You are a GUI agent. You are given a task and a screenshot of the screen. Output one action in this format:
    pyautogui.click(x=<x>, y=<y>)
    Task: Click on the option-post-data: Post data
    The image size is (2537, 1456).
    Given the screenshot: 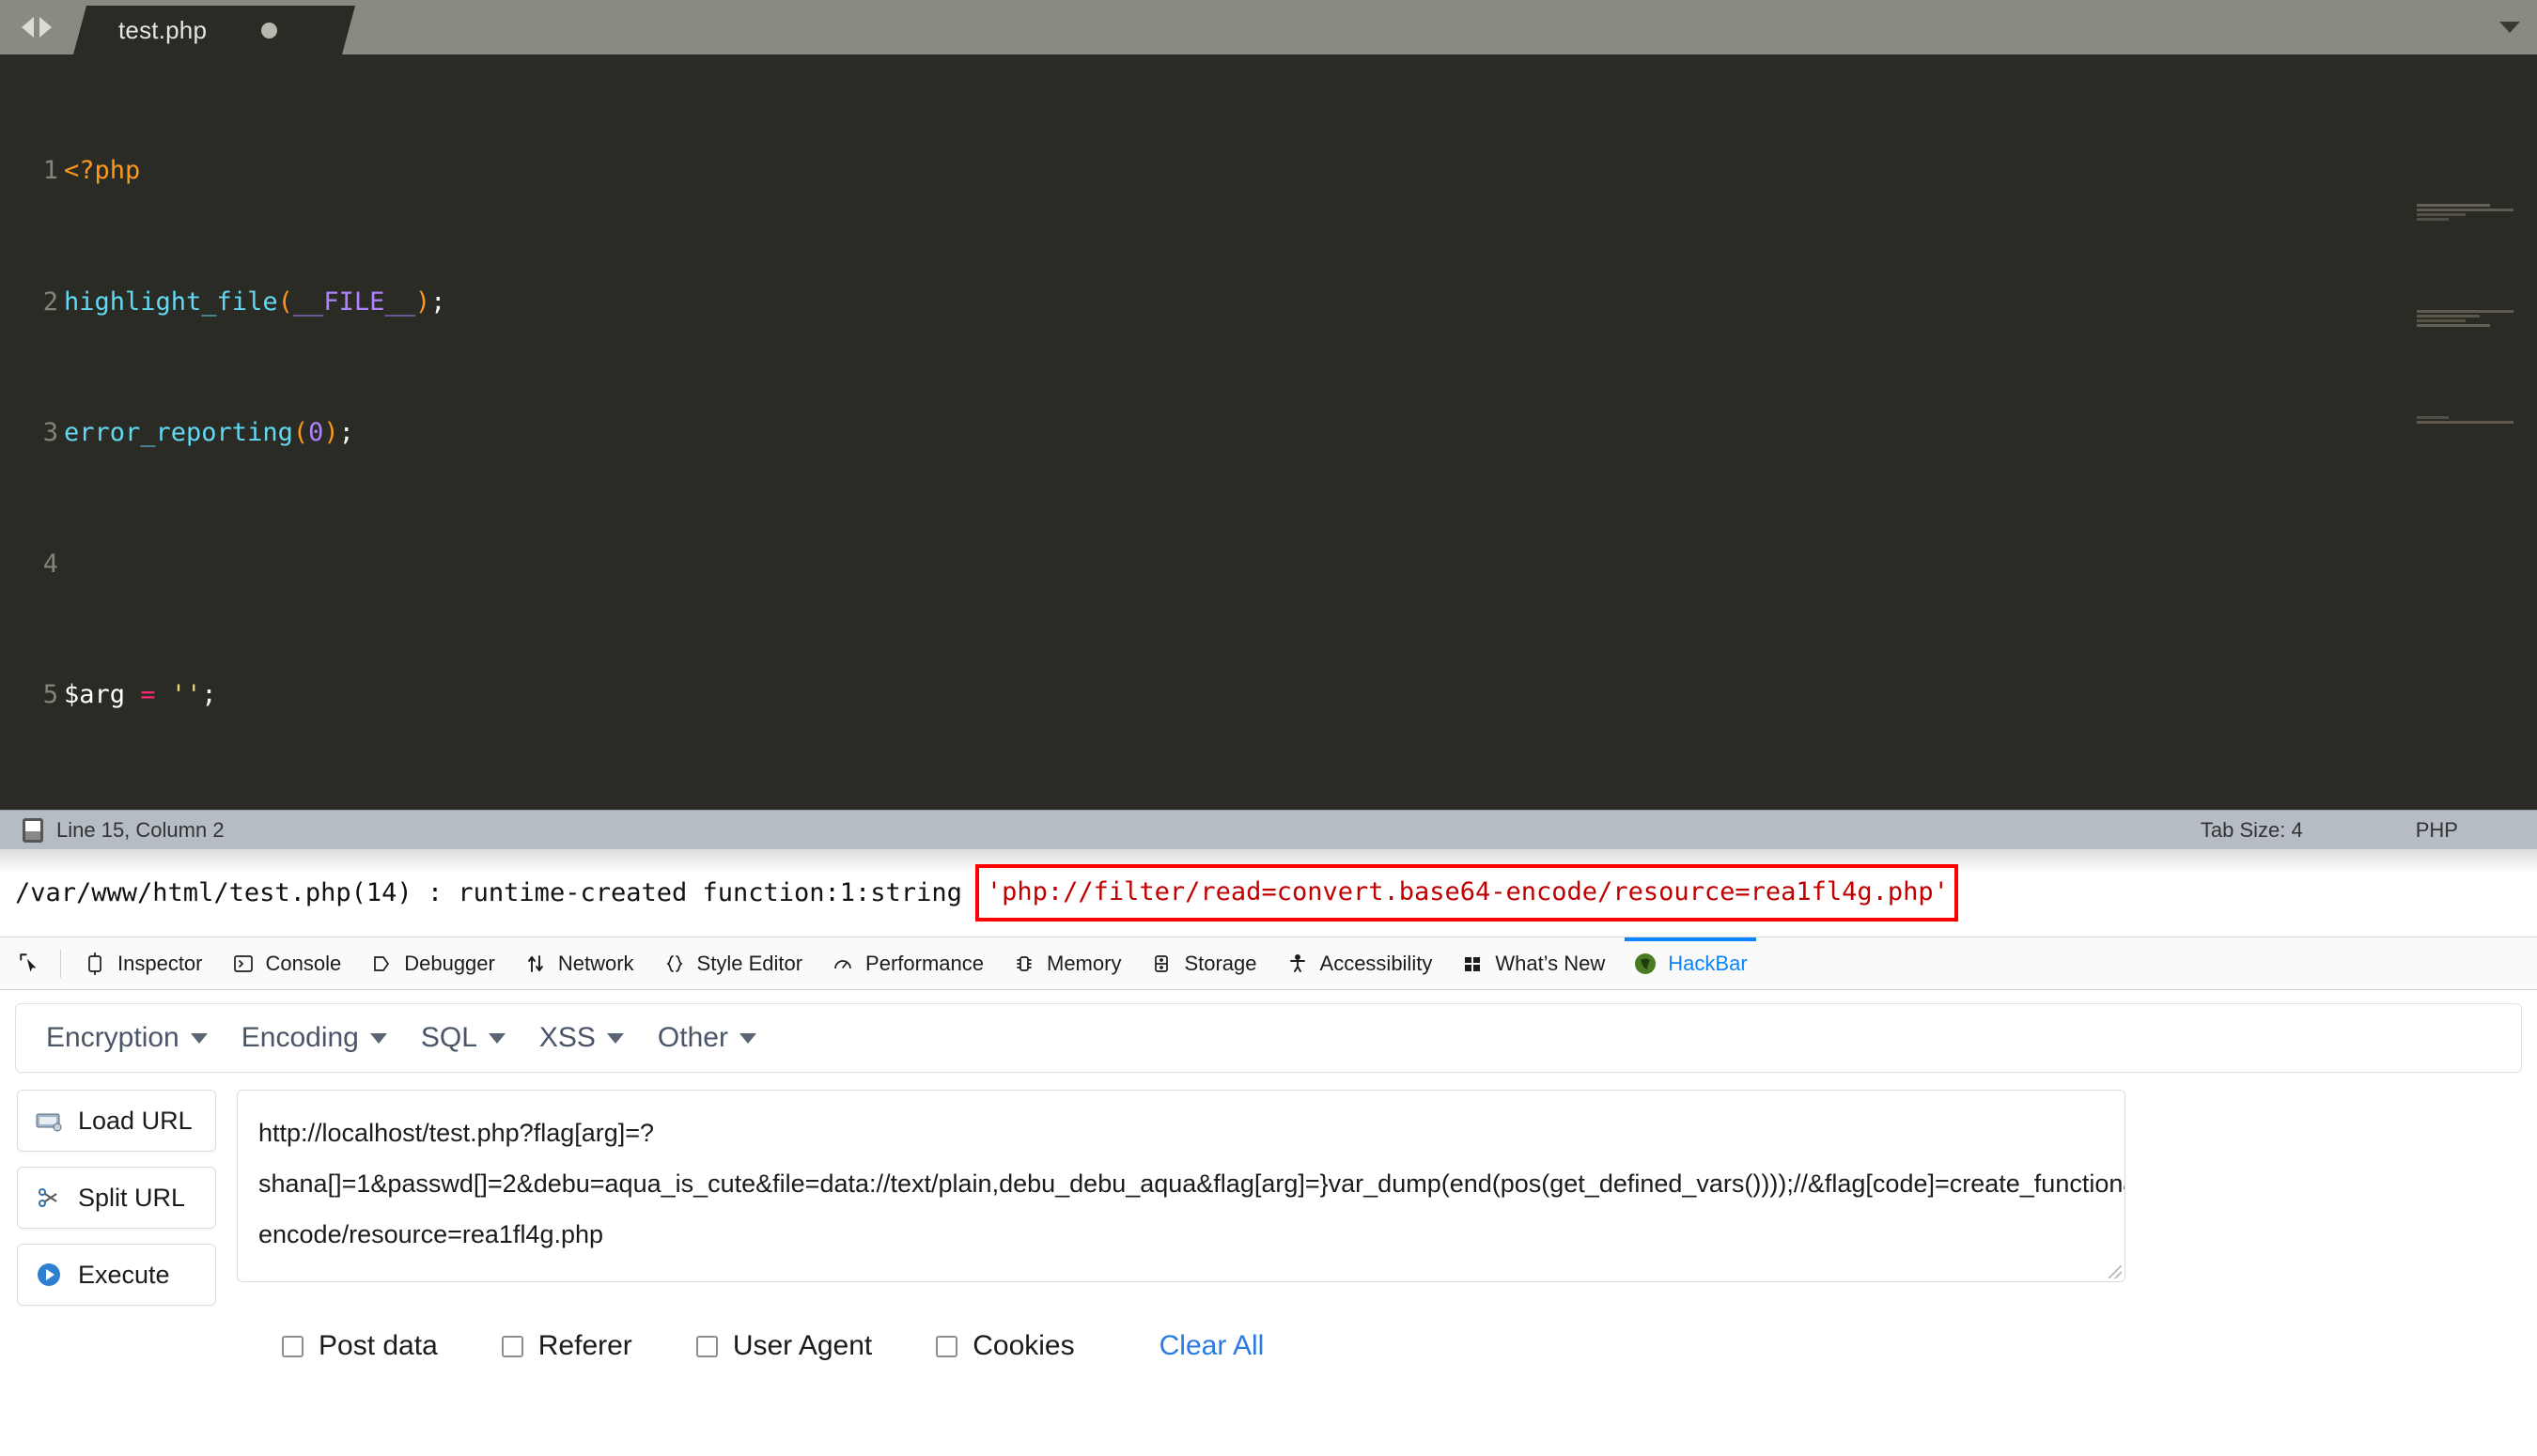 What is the action you would take?
    pyautogui.click(x=360, y=1346)
    